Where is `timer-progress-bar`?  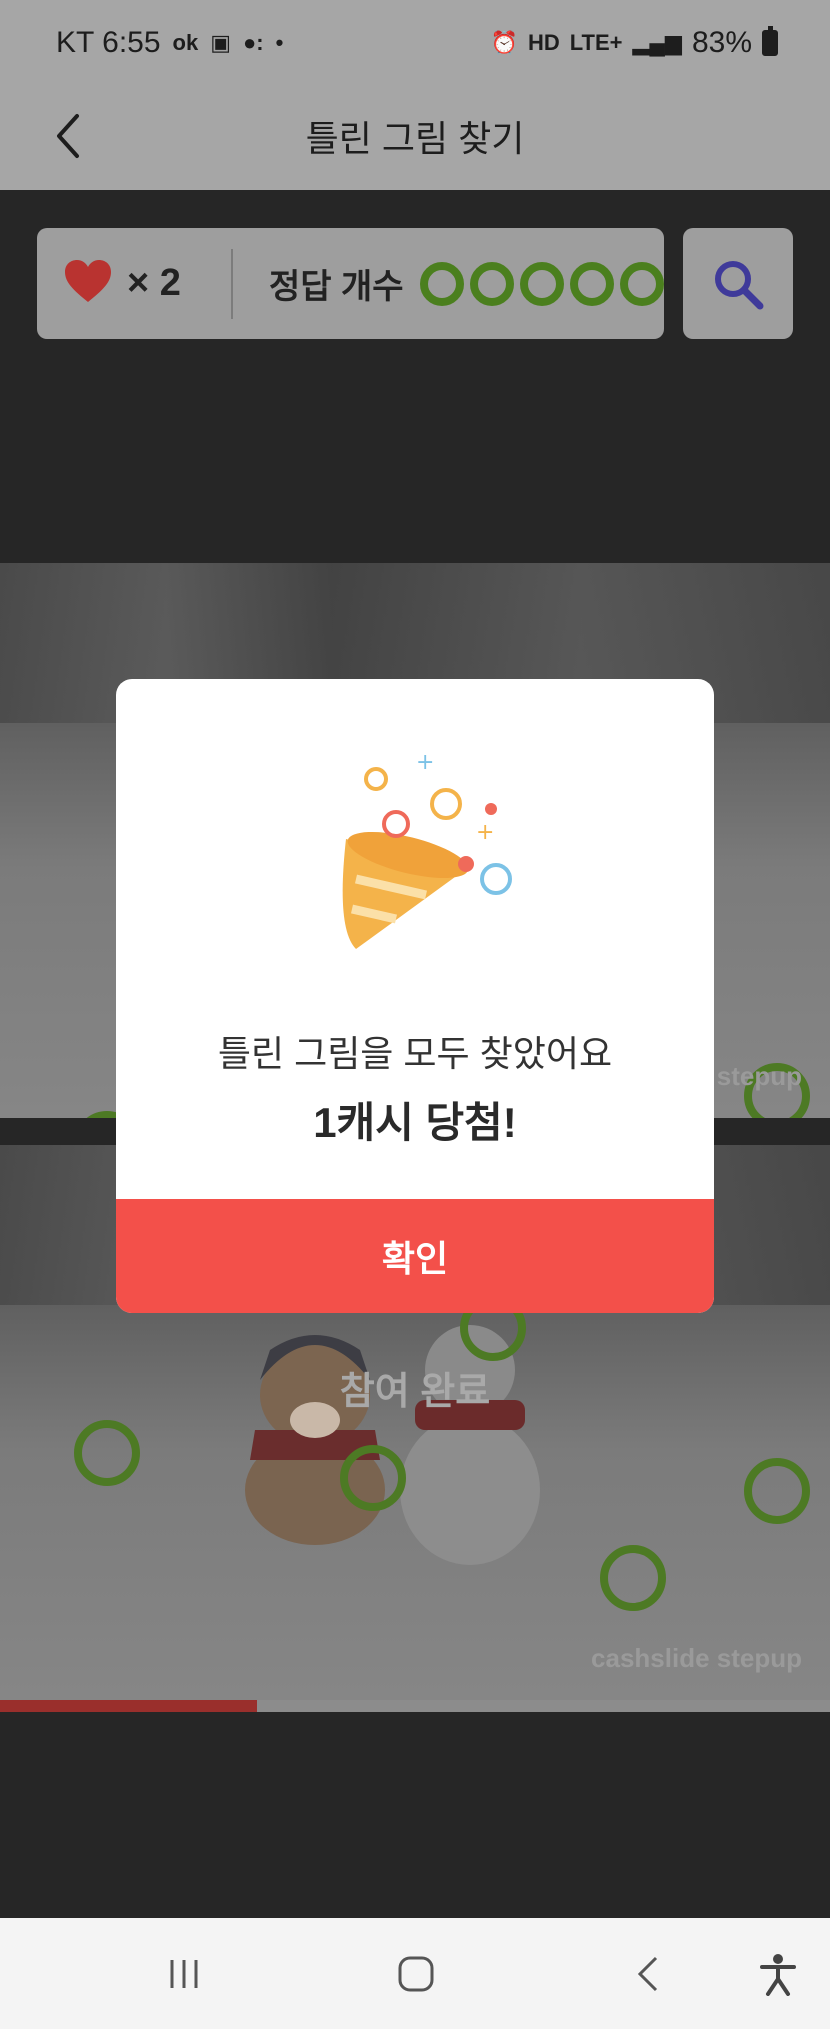
timer-progress-bar is located at coordinates (415, 1706).